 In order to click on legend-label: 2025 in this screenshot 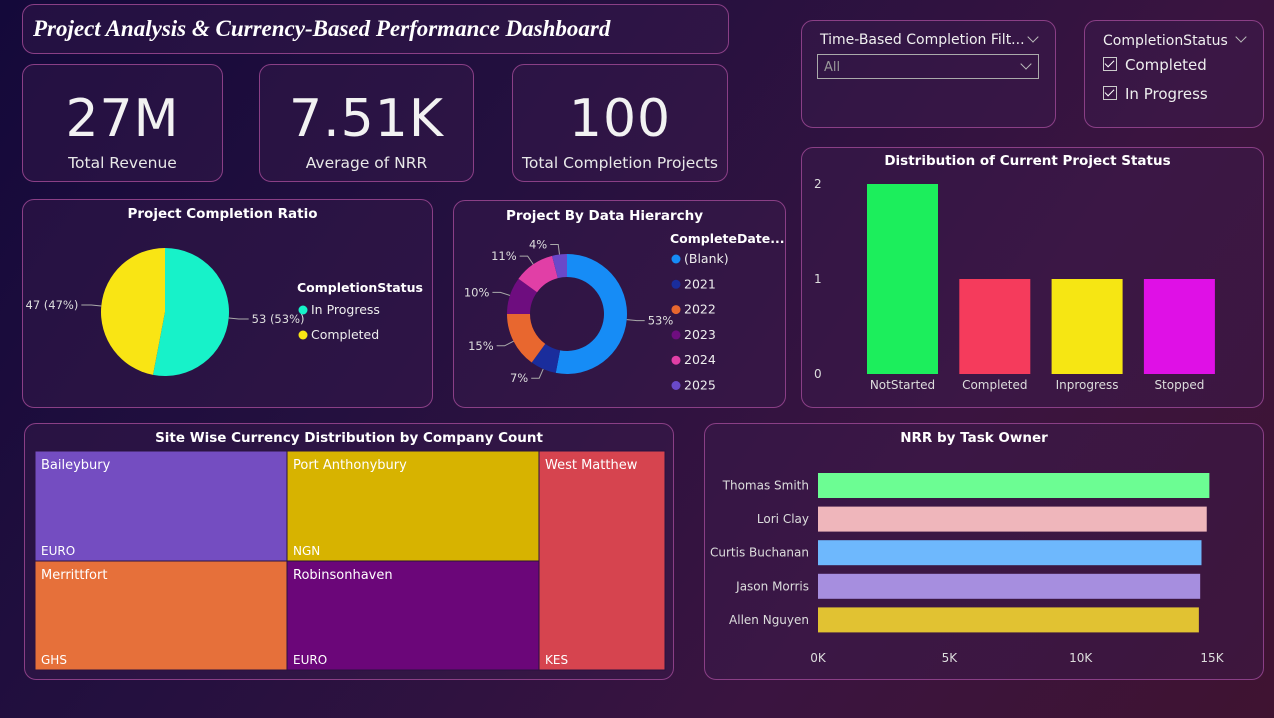, I will do `click(700, 385)`.